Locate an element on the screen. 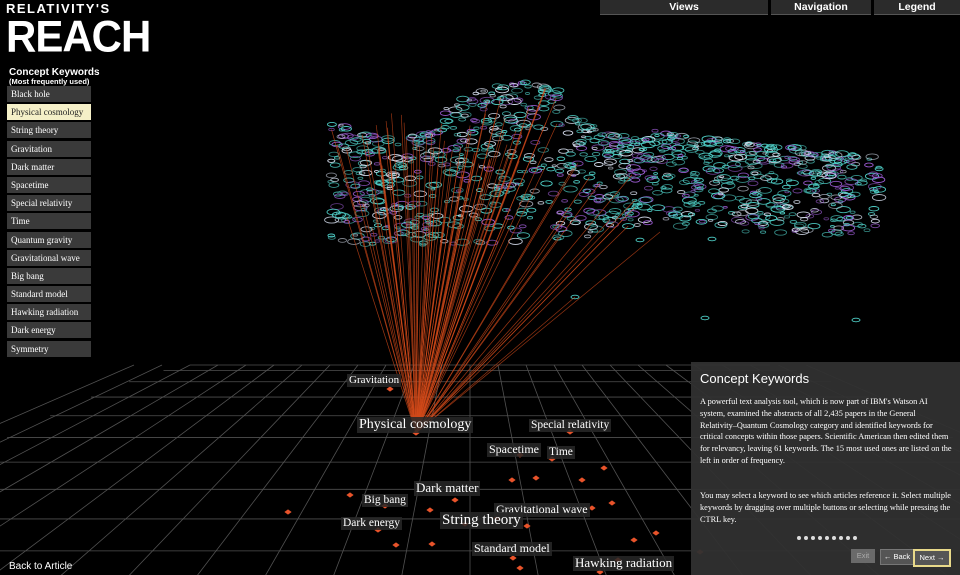 This screenshot has width=960, height=575. grid-label-string-theory: String theory is located at coordinates (481, 521).